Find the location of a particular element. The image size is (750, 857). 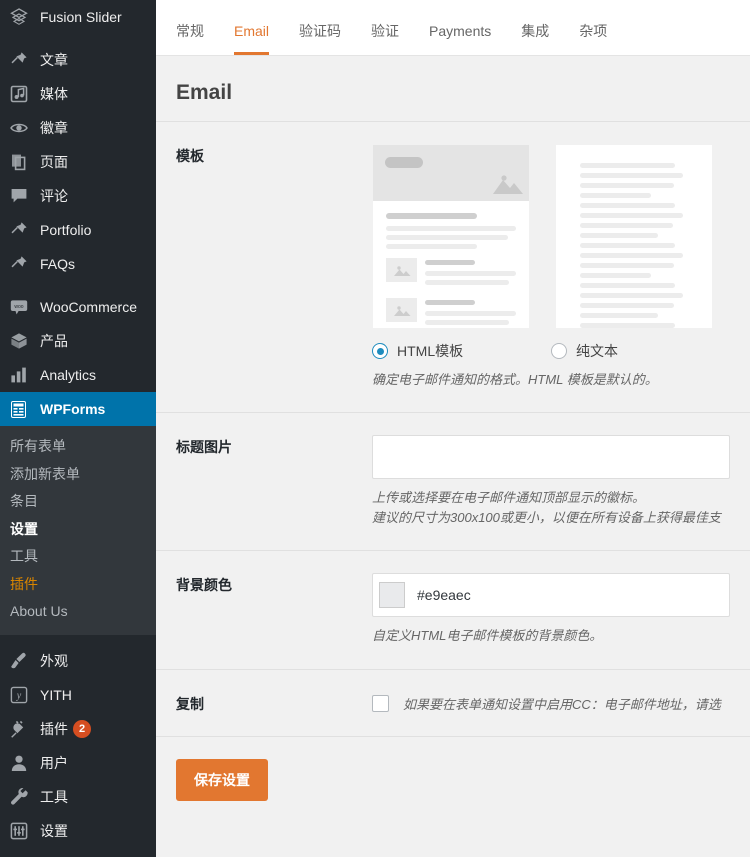

field-description-background-color: 自定义HTML电子邮件模板的背景颜色。 is located at coordinates (487, 636).